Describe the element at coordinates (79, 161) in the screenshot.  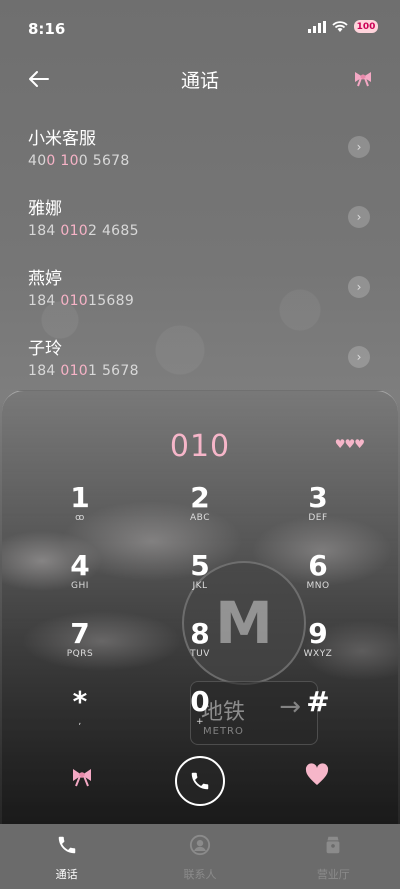
I see `contact-number: 400 100 5678` at that location.